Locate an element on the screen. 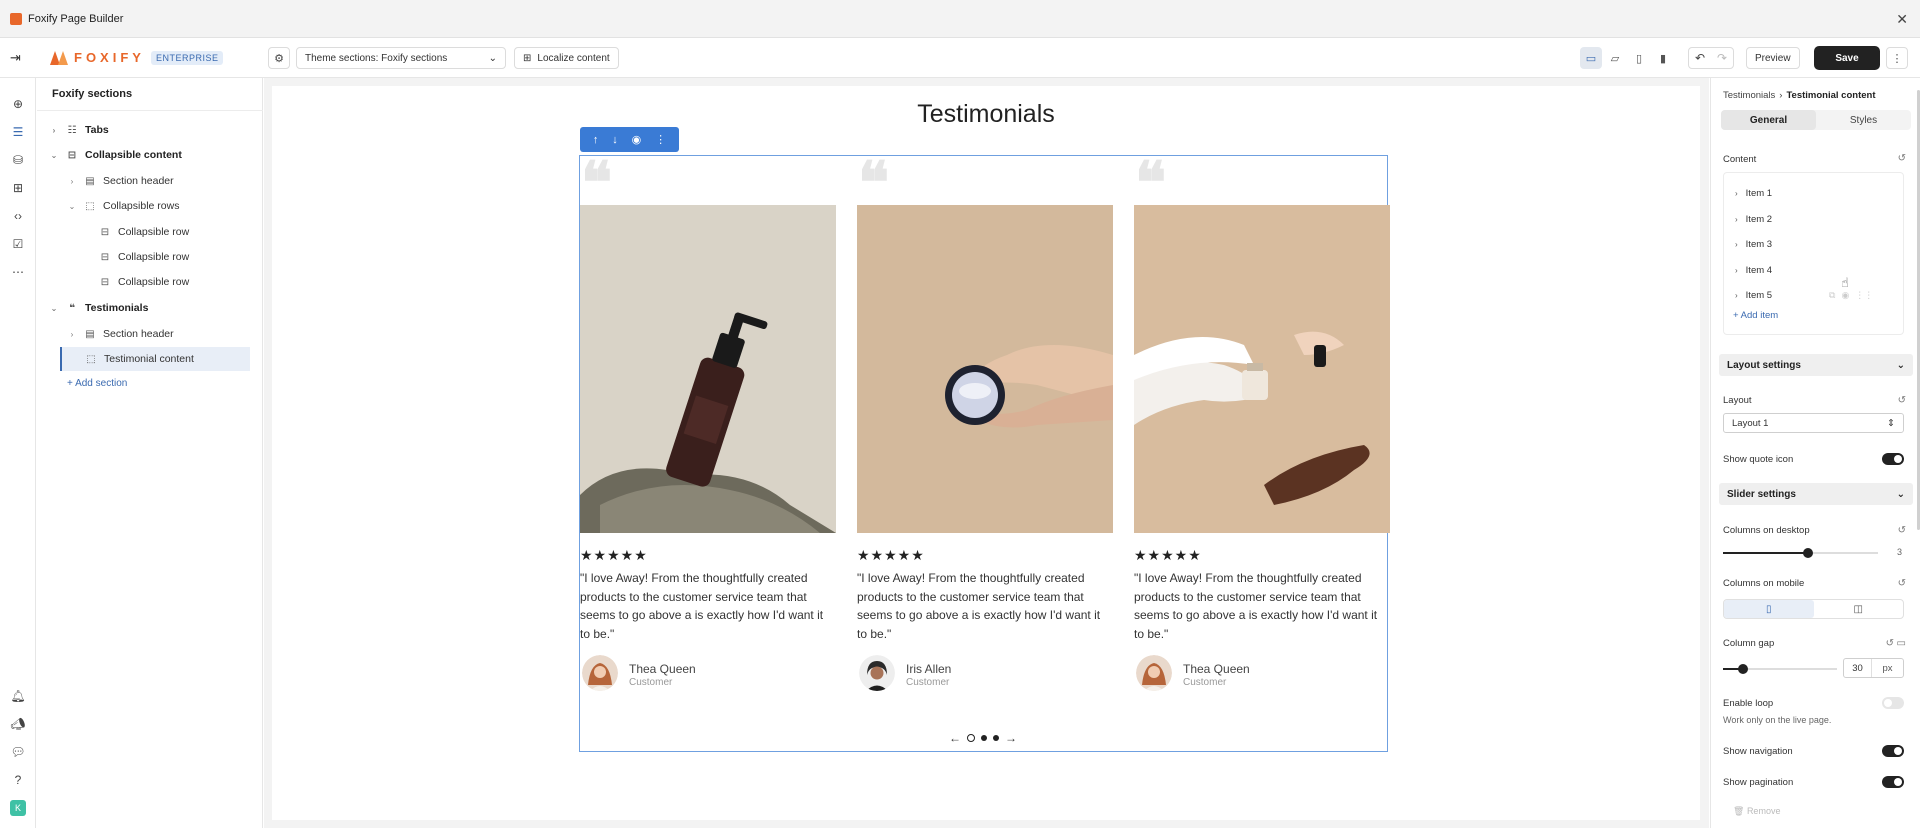 The width and height of the screenshot is (1920, 828). add-section-button: + Add section is located at coordinates (97, 383).